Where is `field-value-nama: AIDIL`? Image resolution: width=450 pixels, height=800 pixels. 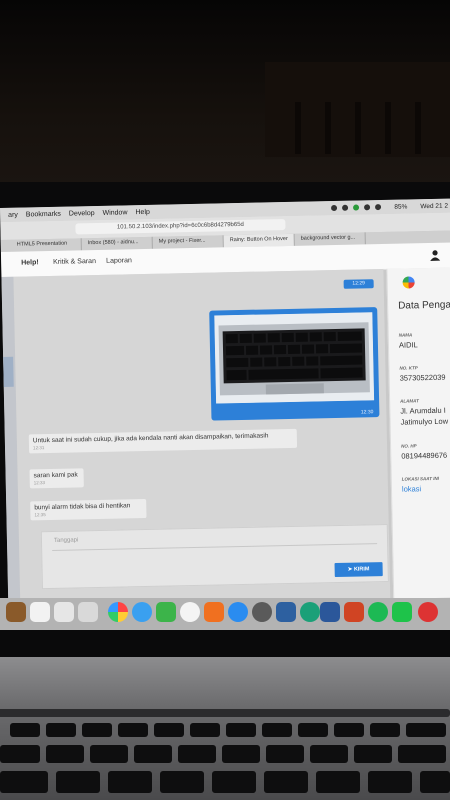
field-value-nama: AIDIL is located at coordinates (408, 345).